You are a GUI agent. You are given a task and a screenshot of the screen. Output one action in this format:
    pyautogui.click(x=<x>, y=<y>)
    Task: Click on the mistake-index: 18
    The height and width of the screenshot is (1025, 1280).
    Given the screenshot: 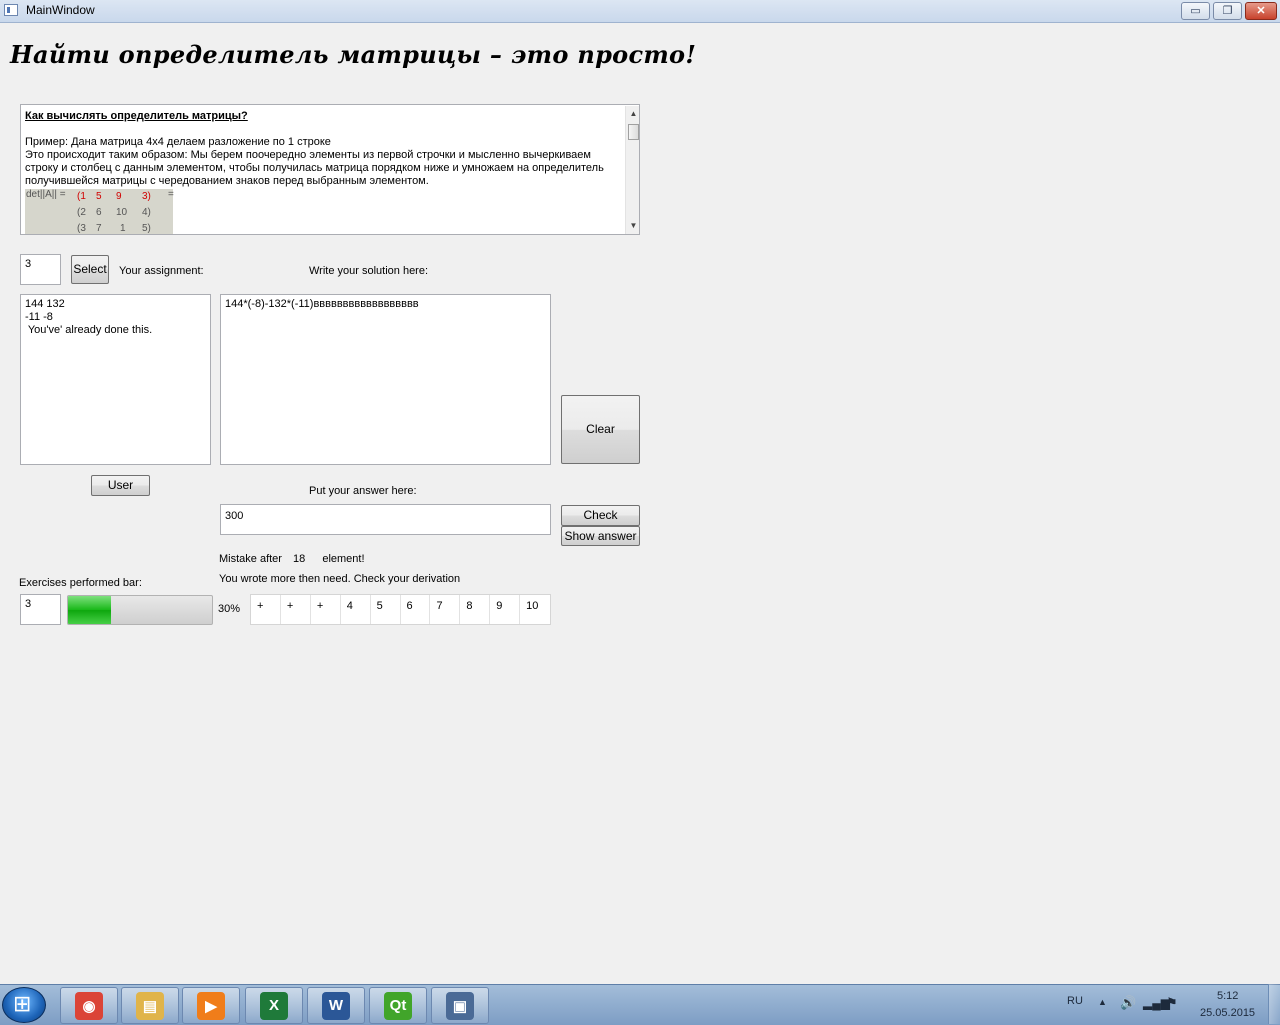 What is the action you would take?
    pyautogui.click(x=299, y=559)
    